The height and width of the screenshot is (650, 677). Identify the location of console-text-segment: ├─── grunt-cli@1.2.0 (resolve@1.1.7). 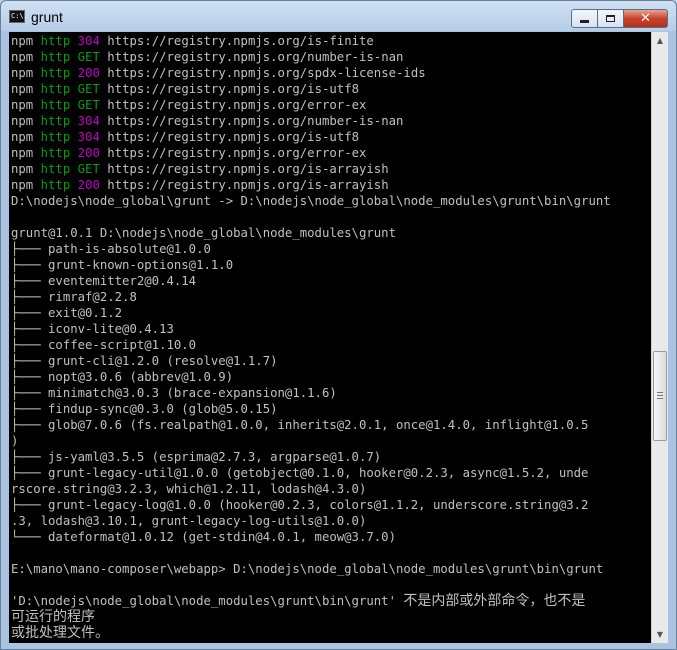
(144, 361).